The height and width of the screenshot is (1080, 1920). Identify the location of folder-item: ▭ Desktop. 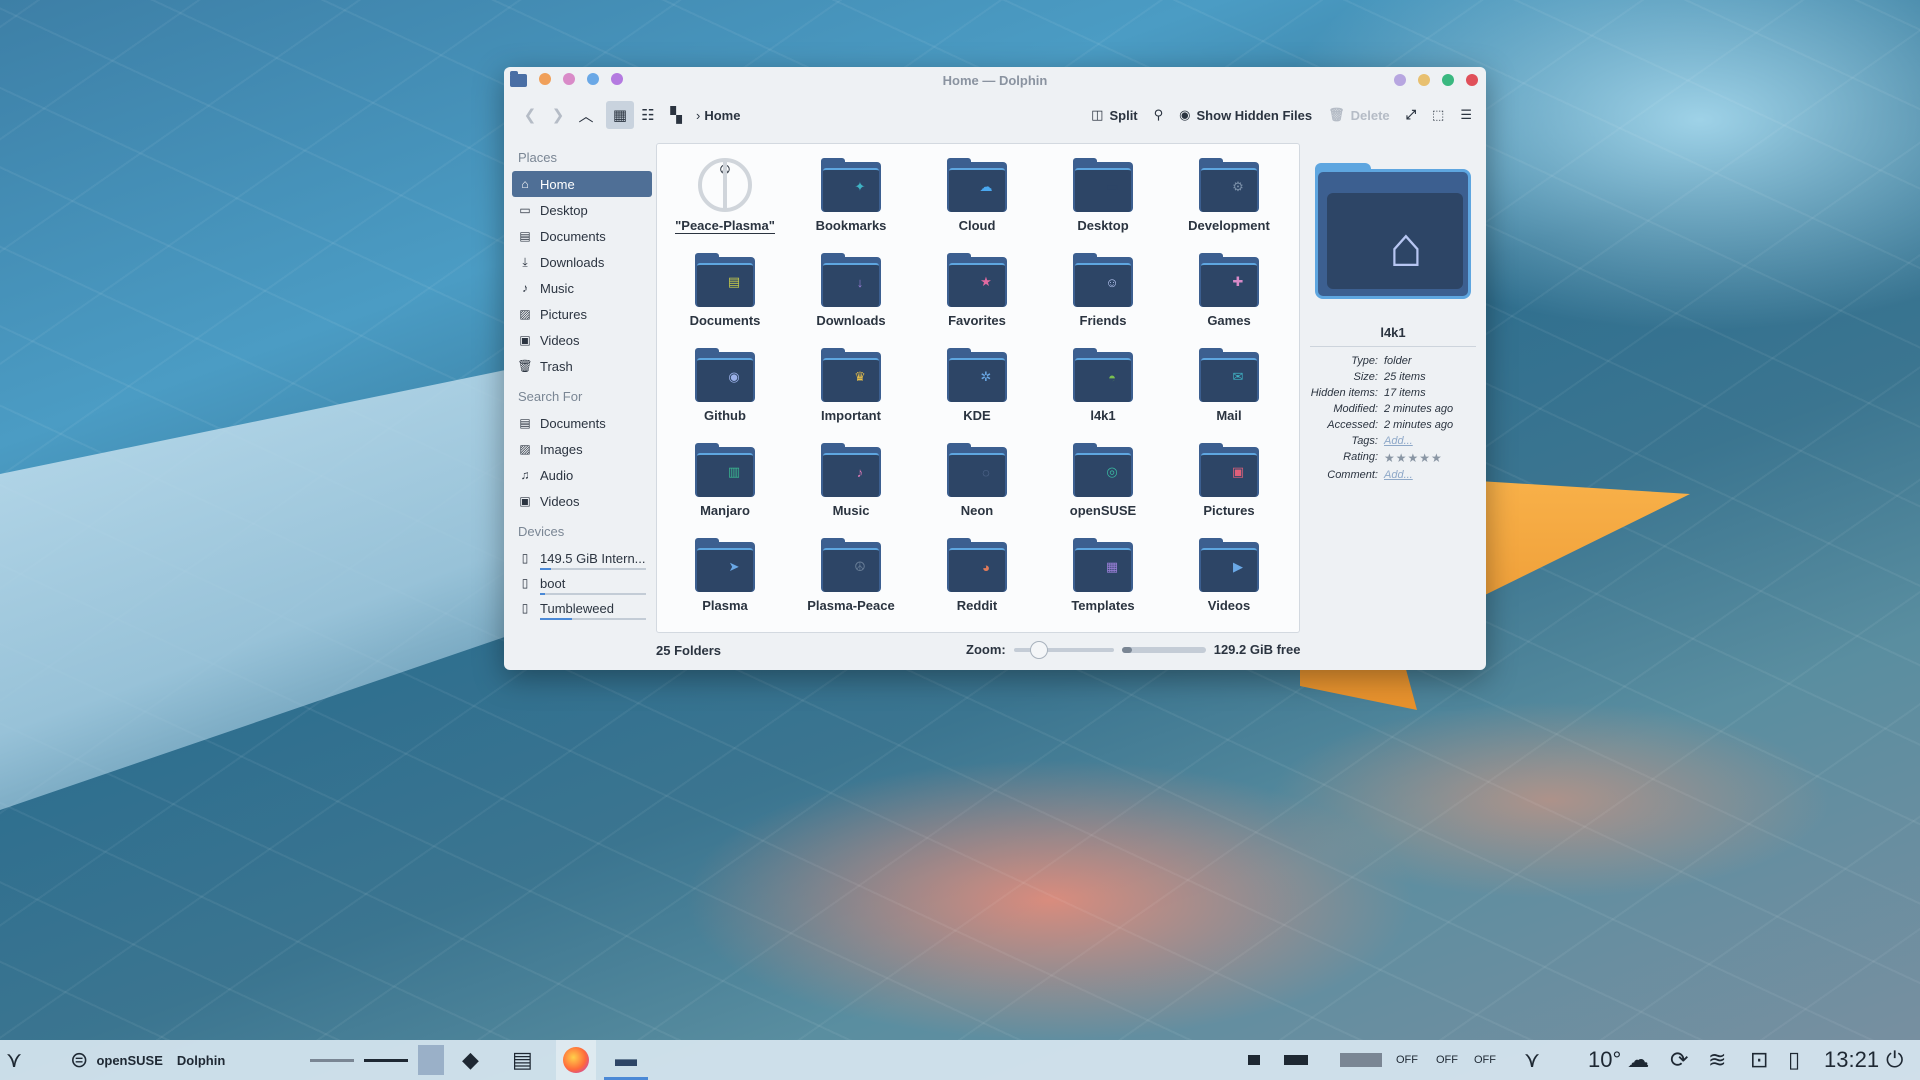
(1103, 194).